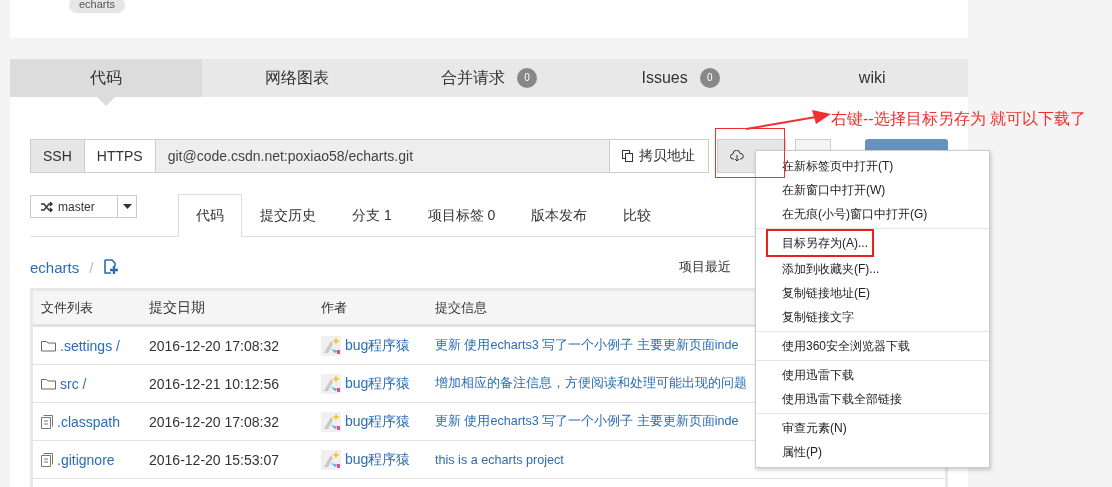 The height and width of the screenshot is (487, 1112). Describe the element at coordinates (76, 206) in the screenshot. I see `branch-name: master` at that location.